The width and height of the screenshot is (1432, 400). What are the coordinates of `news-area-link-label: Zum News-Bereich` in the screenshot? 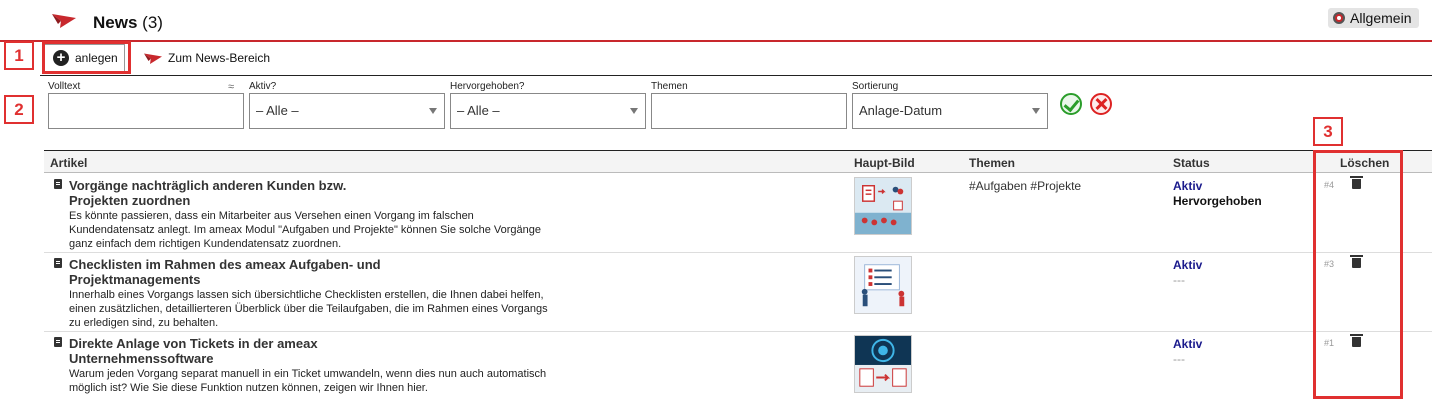 It's located at (219, 58).